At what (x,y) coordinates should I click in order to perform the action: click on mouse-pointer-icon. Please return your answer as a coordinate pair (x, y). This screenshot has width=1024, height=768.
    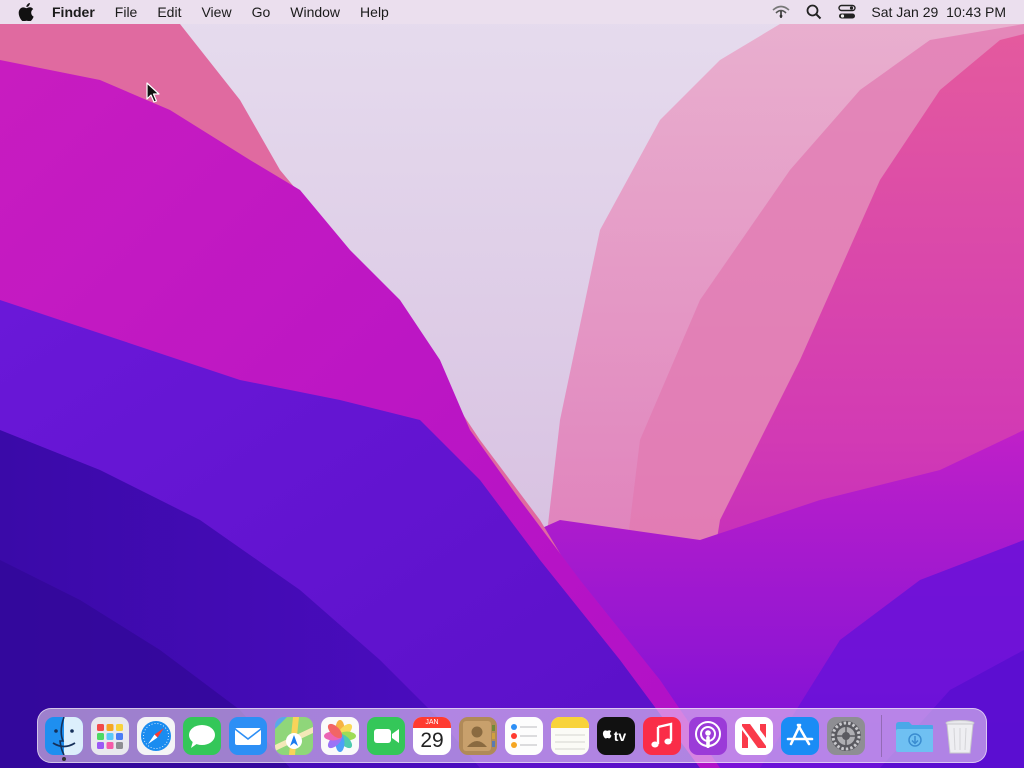
    Looking at the image, I should click on (153, 92).